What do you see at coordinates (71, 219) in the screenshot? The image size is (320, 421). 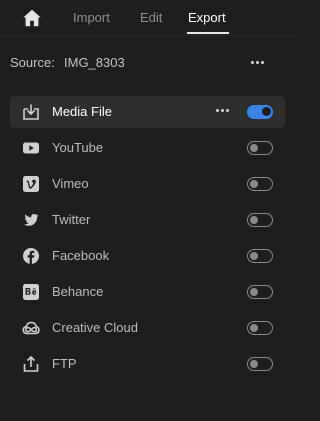 I see `destination-label: Twitter` at bounding box center [71, 219].